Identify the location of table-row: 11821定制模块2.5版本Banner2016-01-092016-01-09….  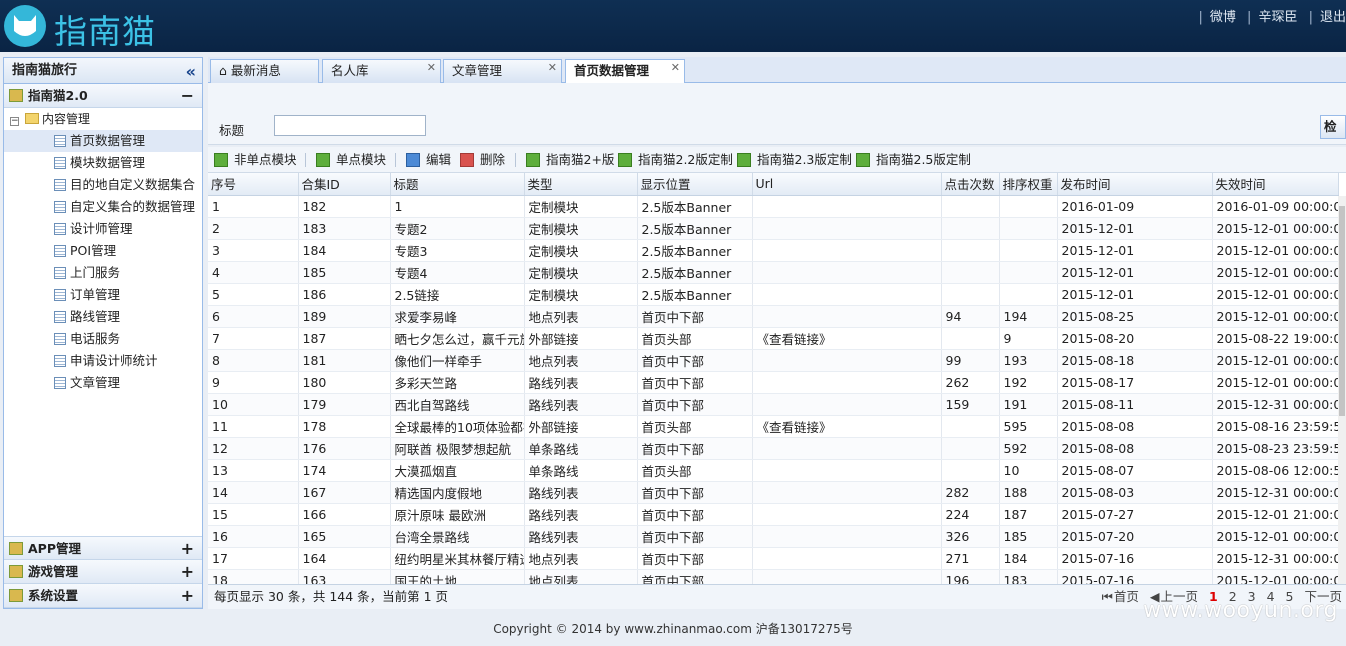
(773, 206).